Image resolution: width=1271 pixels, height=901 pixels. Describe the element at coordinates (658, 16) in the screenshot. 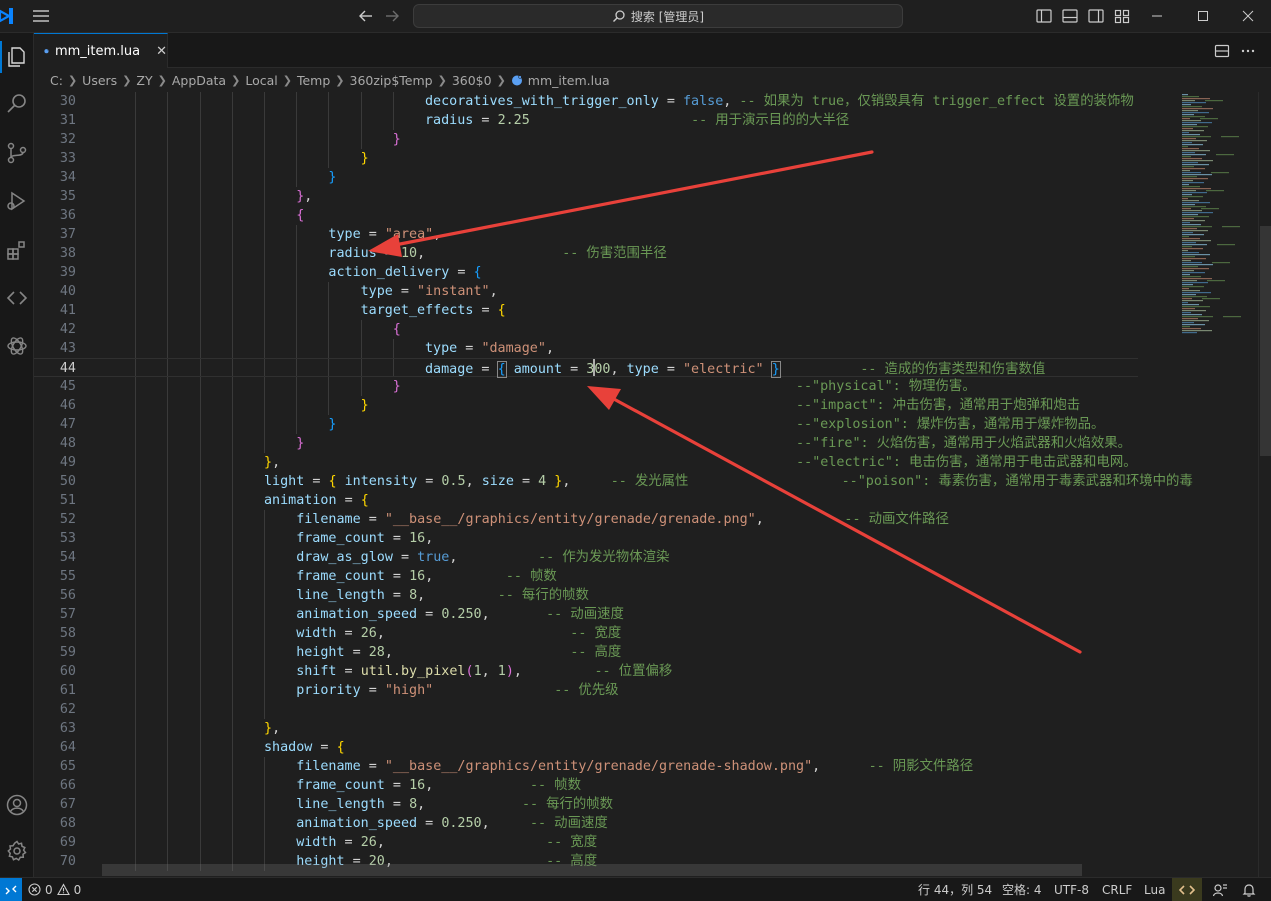

I see `command-center-search: 搜索 [管理员]` at that location.